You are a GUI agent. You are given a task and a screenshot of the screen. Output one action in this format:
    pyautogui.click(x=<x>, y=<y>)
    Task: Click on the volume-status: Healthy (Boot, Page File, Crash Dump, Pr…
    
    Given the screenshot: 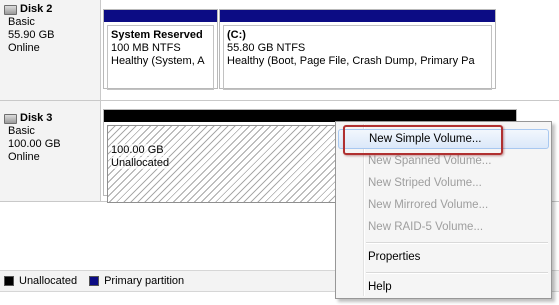 What is the action you would take?
    pyautogui.click(x=351, y=61)
    